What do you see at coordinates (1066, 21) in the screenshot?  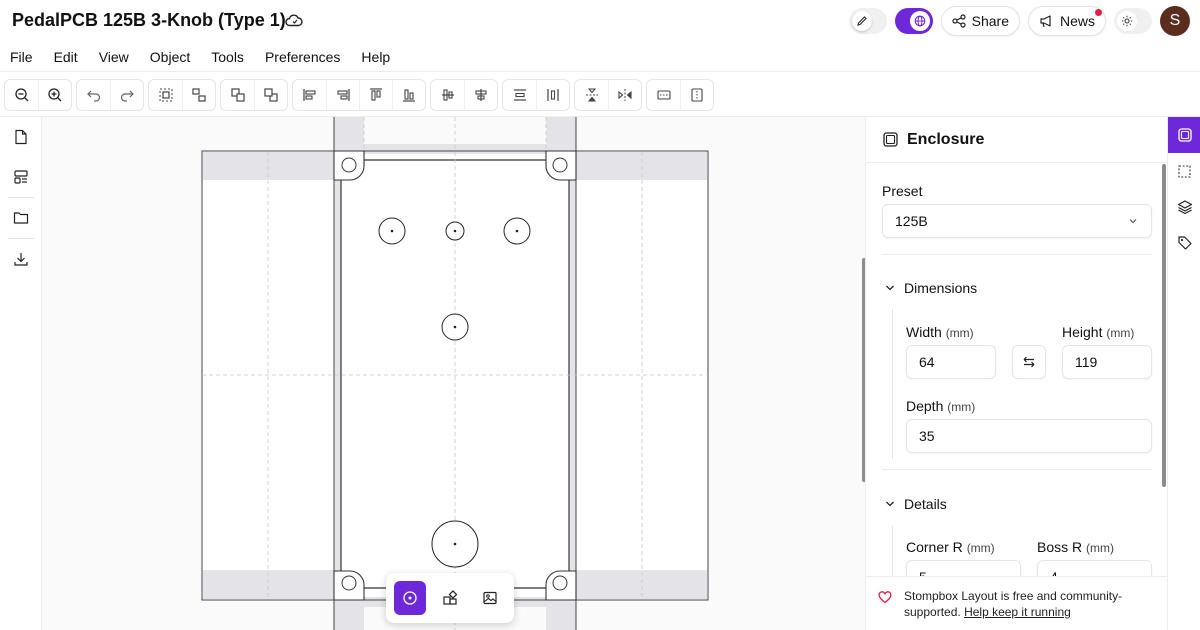 I see `news-button: News` at bounding box center [1066, 21].